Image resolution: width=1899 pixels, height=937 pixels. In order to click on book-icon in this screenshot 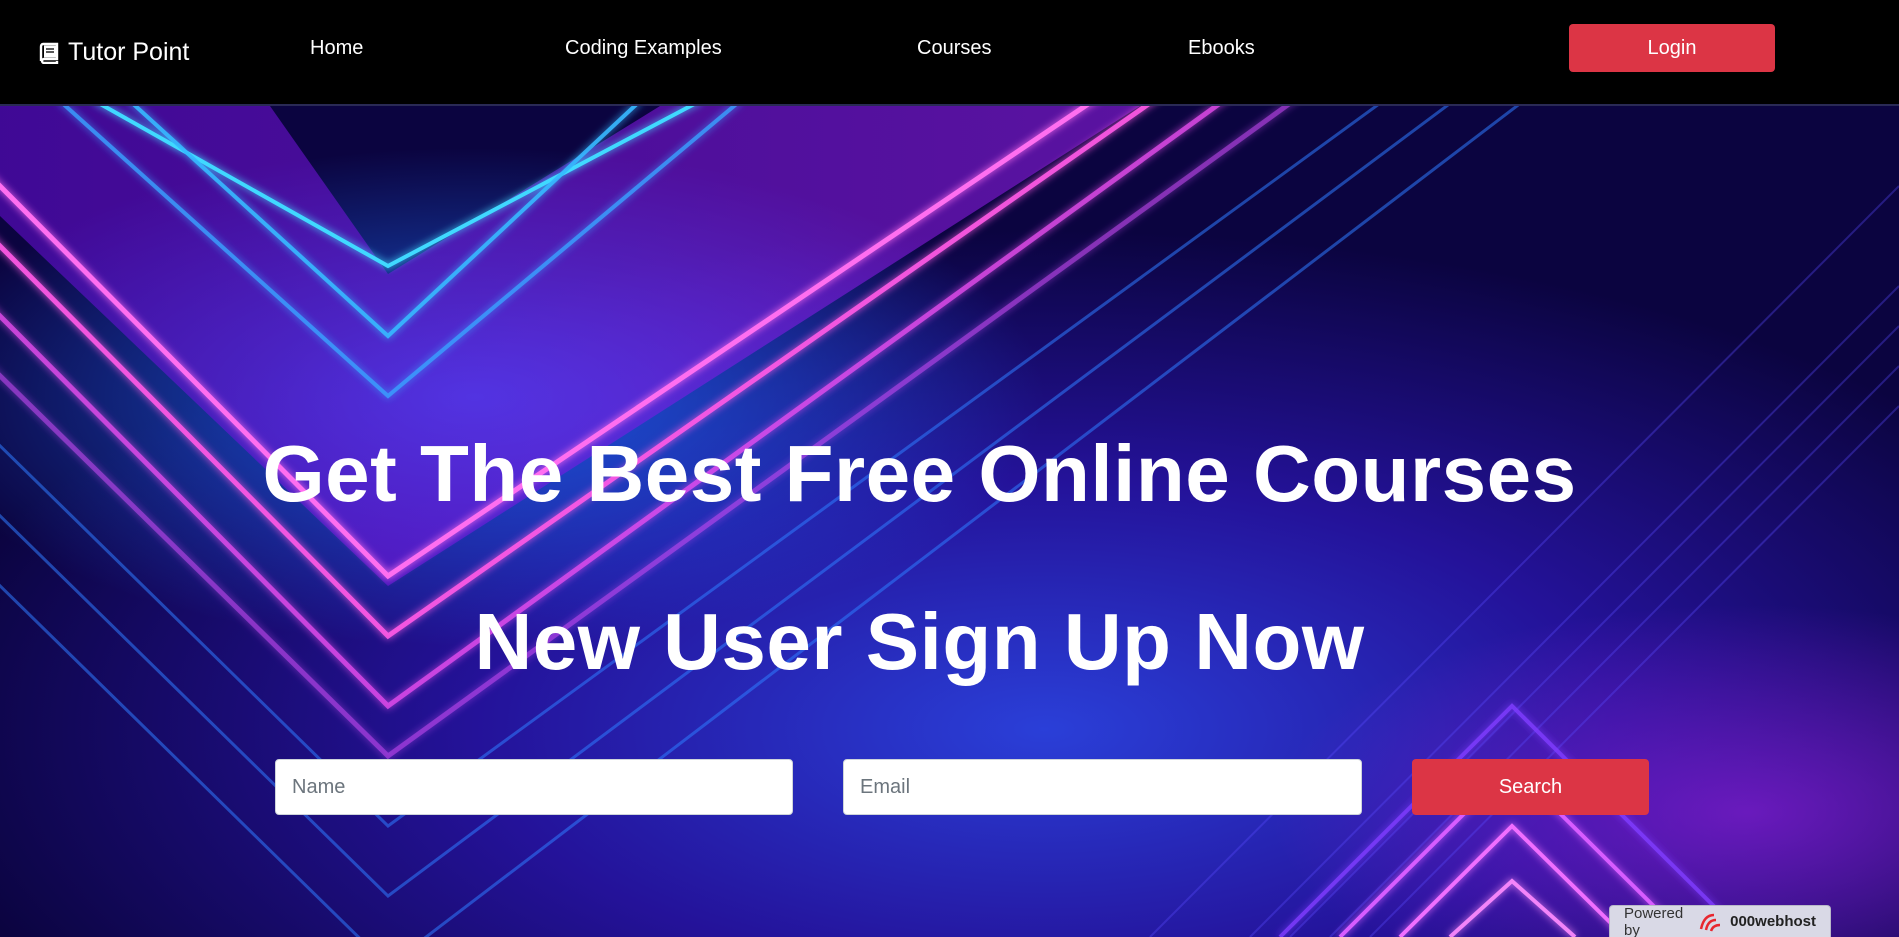, I will do `click(49, 53)`.